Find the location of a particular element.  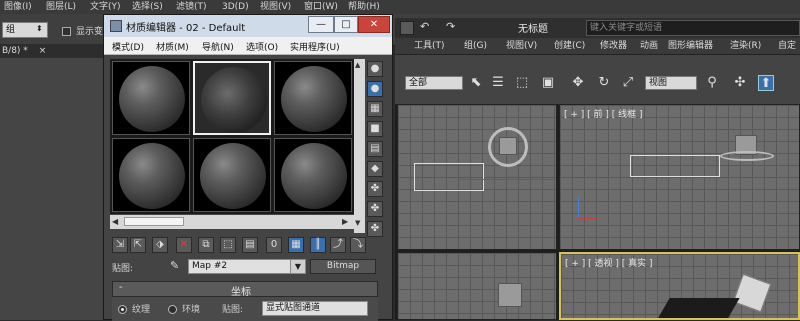

menu-options: 选项(O) is located at coordinates (262, 46).